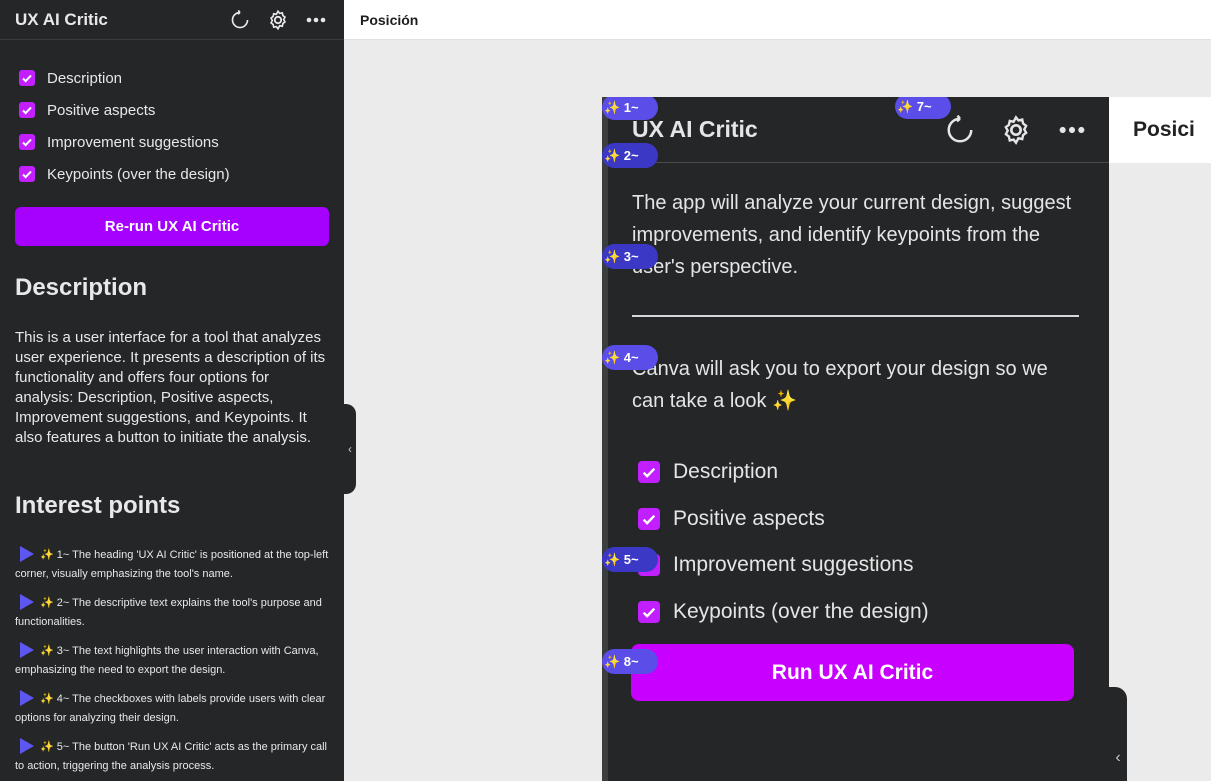 Image resolution: width=1211 pixels, height=781 pixels. Describe the element at coordinates (630, 256) in the screenshot. I see `keypoint-badge-3: ✨ 3~` at that location.